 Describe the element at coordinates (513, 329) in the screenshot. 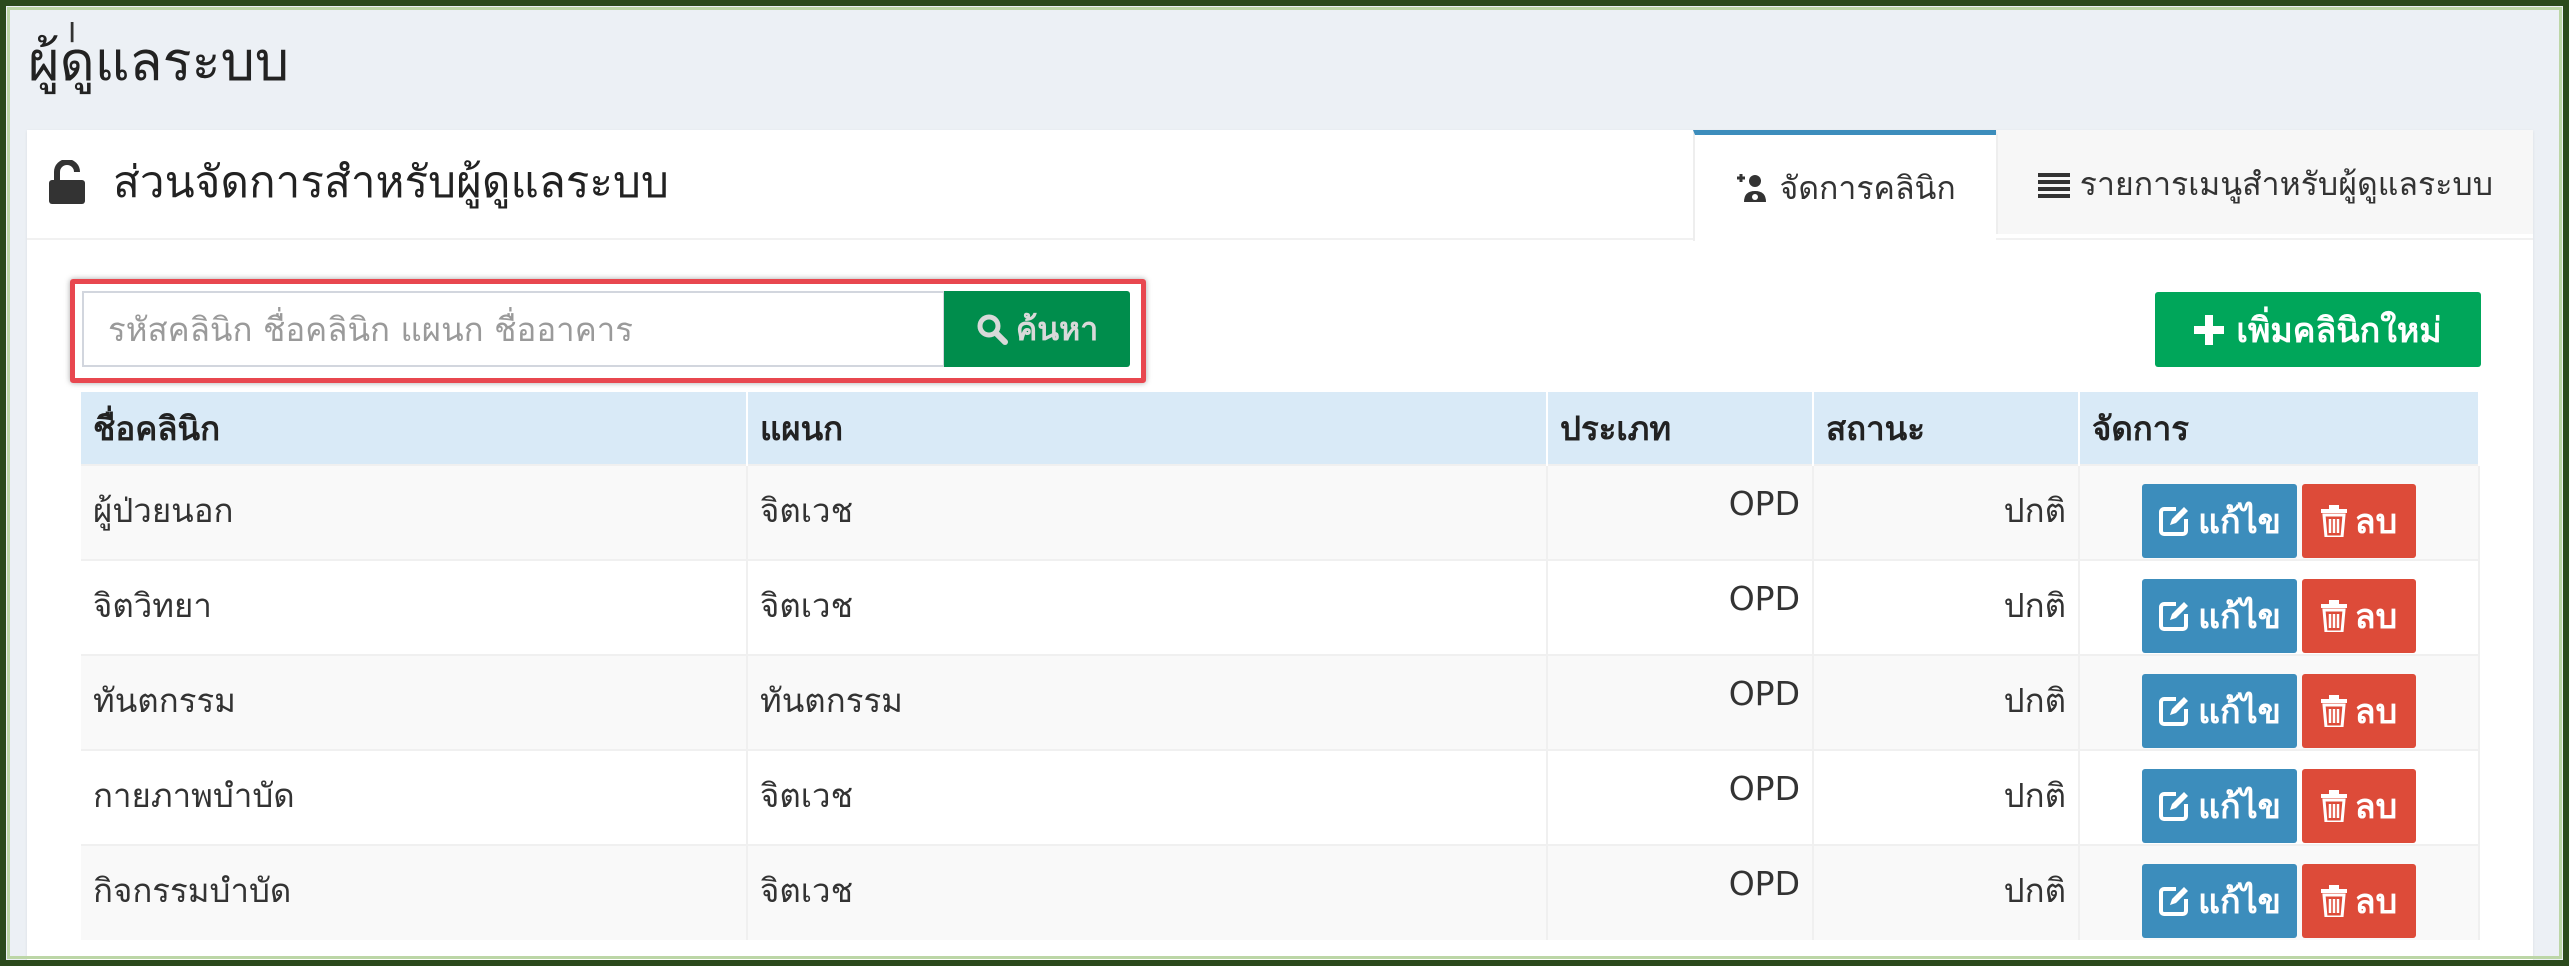

I see `search-input` at that location.